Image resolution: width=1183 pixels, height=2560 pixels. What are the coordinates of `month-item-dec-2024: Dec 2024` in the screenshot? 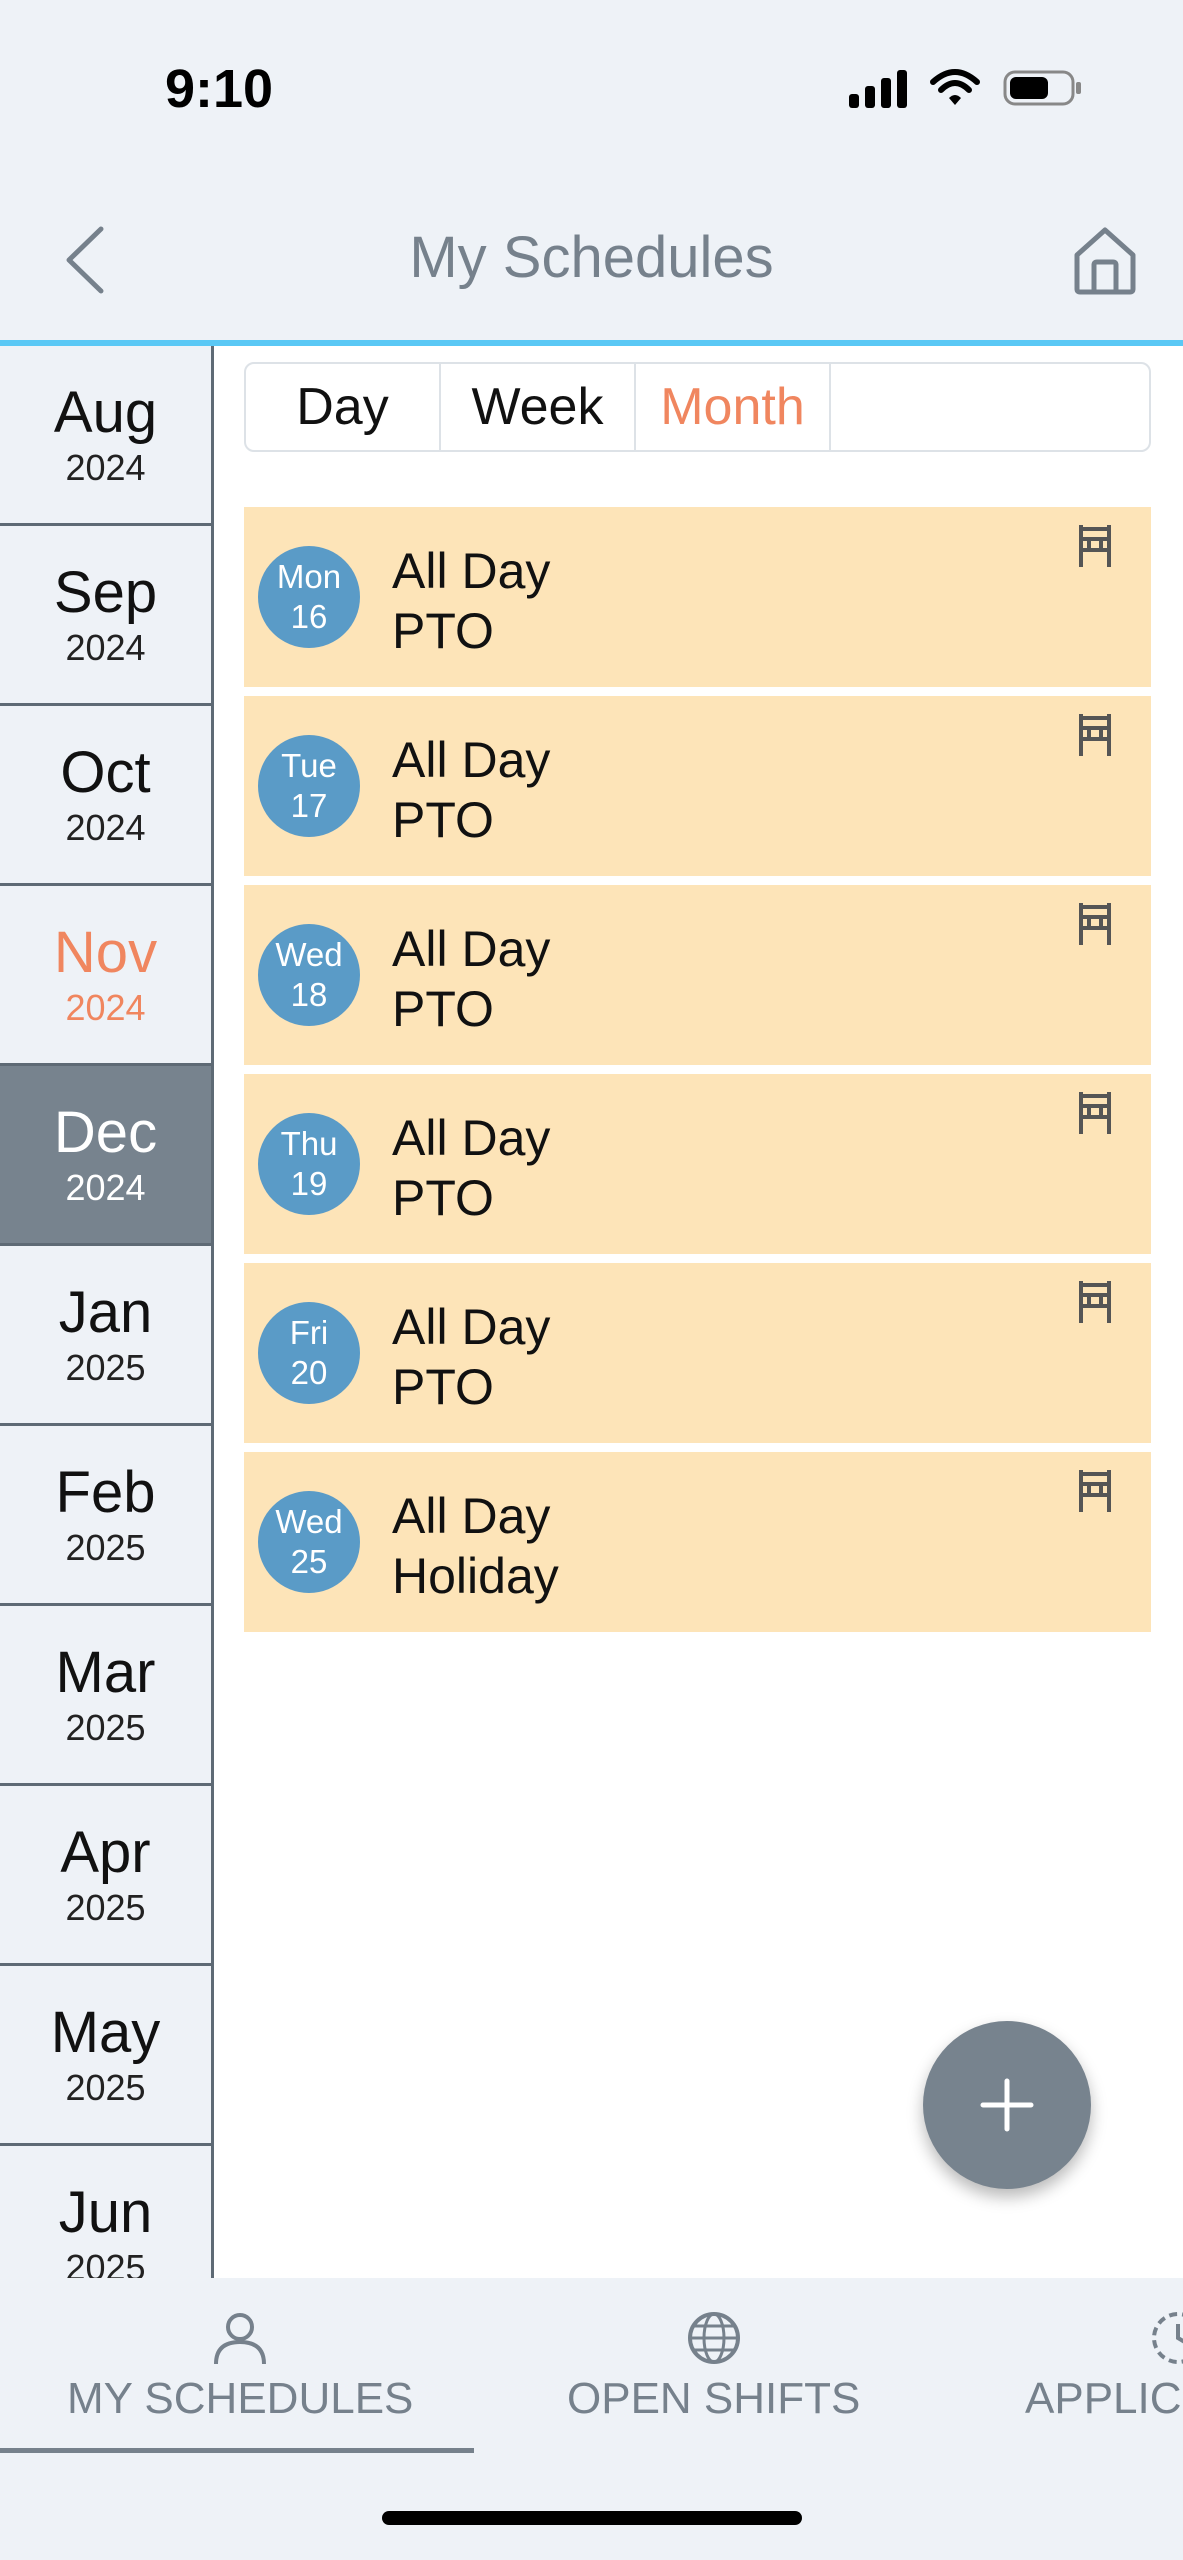 It's located at (105, 1156).